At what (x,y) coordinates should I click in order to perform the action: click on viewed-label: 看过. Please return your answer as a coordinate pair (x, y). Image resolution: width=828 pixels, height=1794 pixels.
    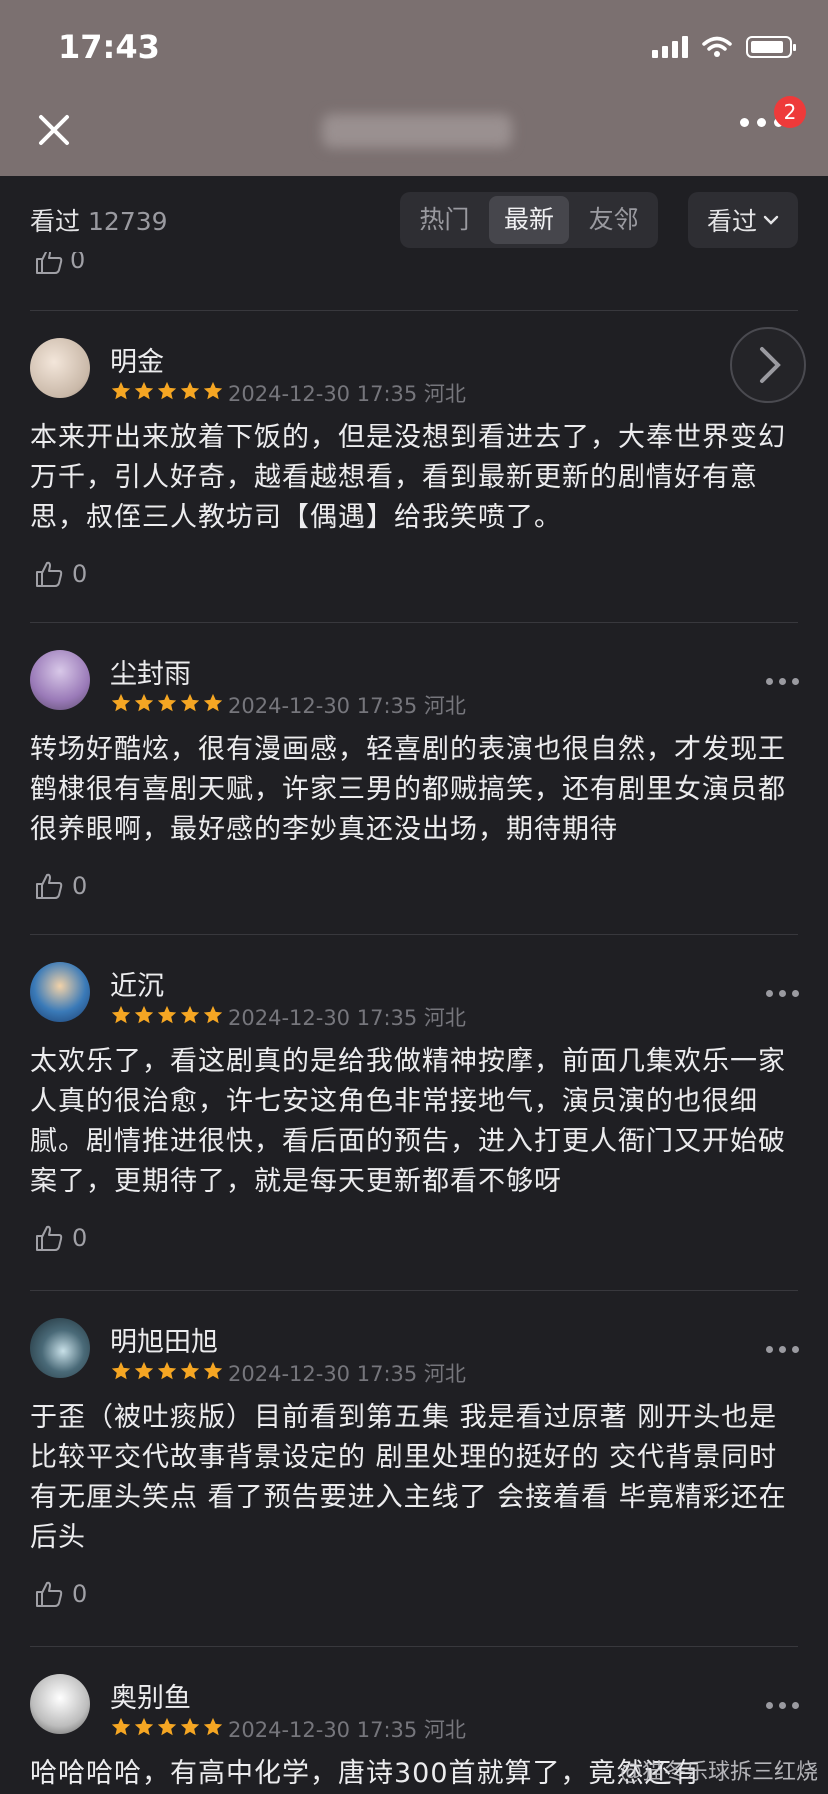
    Looking at the image, I should click on (55, 221).